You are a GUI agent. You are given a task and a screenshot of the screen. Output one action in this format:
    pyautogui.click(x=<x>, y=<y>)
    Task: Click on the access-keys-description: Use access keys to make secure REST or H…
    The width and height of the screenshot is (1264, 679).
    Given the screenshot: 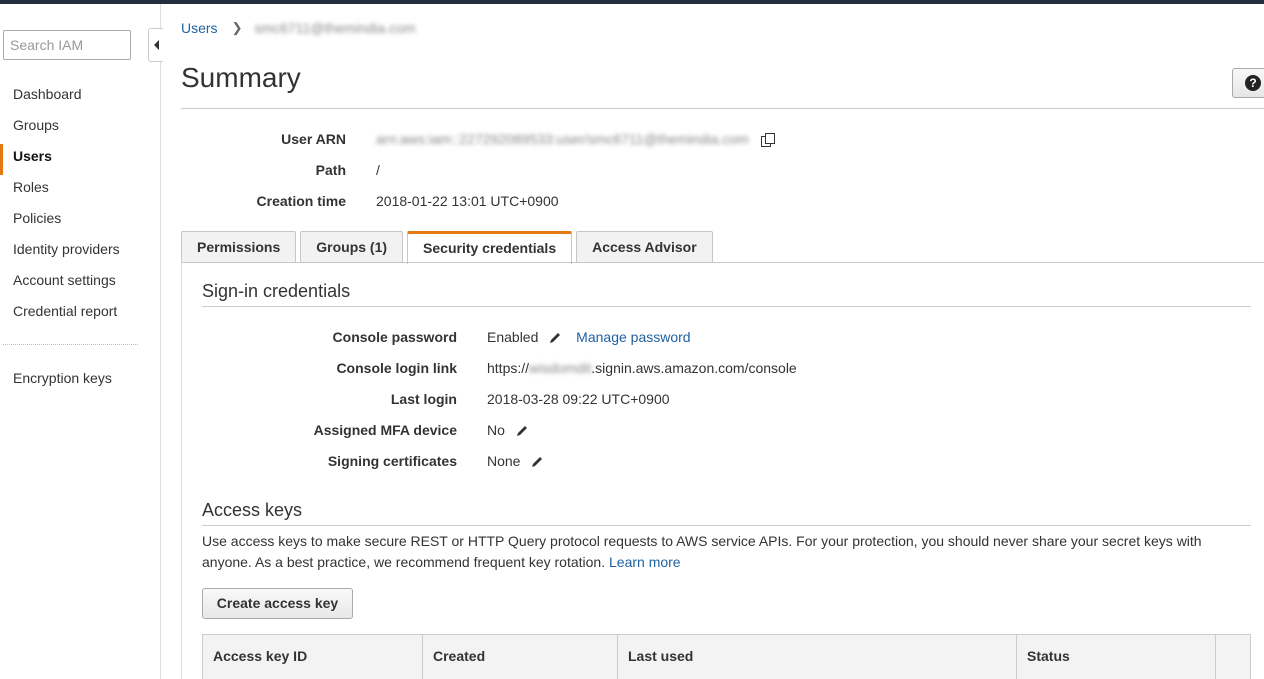 What is the action you would take?
    pyautogui.click(x=712, y=552)
    